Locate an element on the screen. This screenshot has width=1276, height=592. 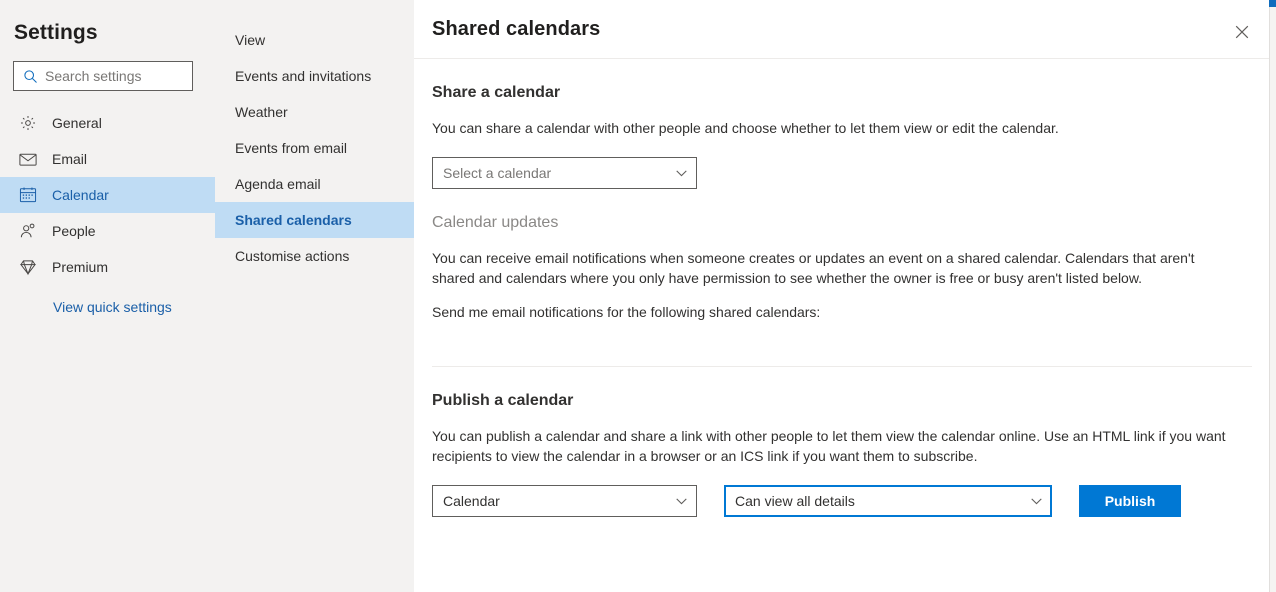
envelope-icon is located at coordinates (28, 159).